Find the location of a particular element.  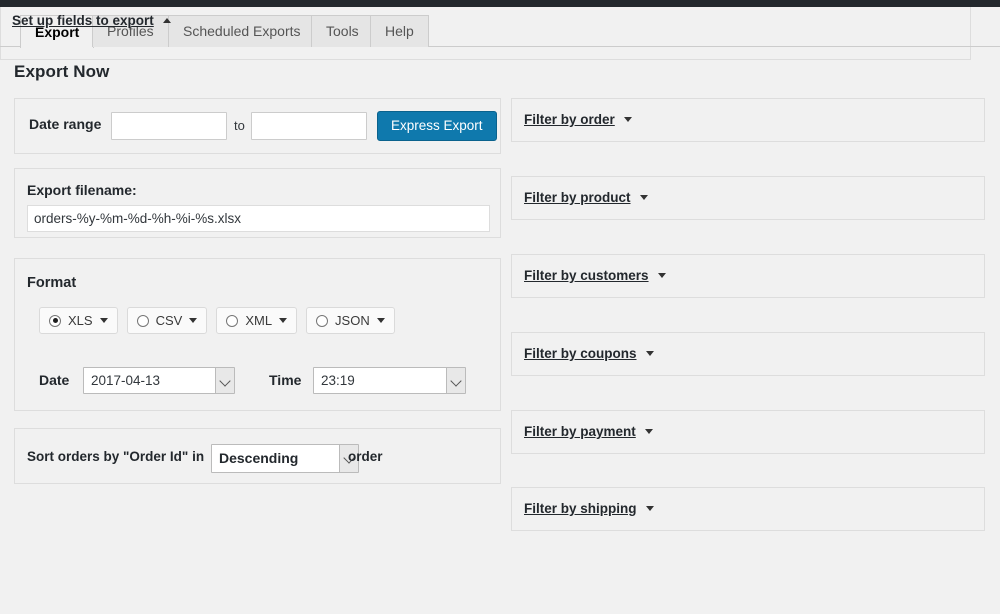

filter-by-order-toggle: Filter by order is located at coordinates (578, 119).